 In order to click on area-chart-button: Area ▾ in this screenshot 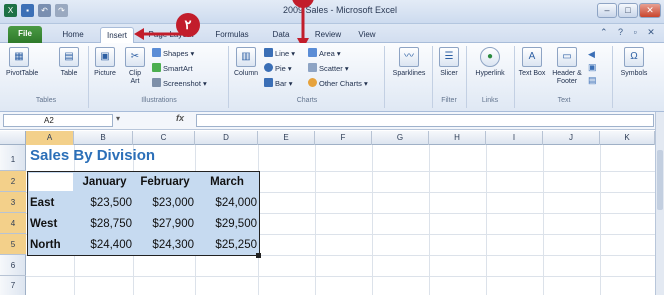, I will do `click(324, 54)`.